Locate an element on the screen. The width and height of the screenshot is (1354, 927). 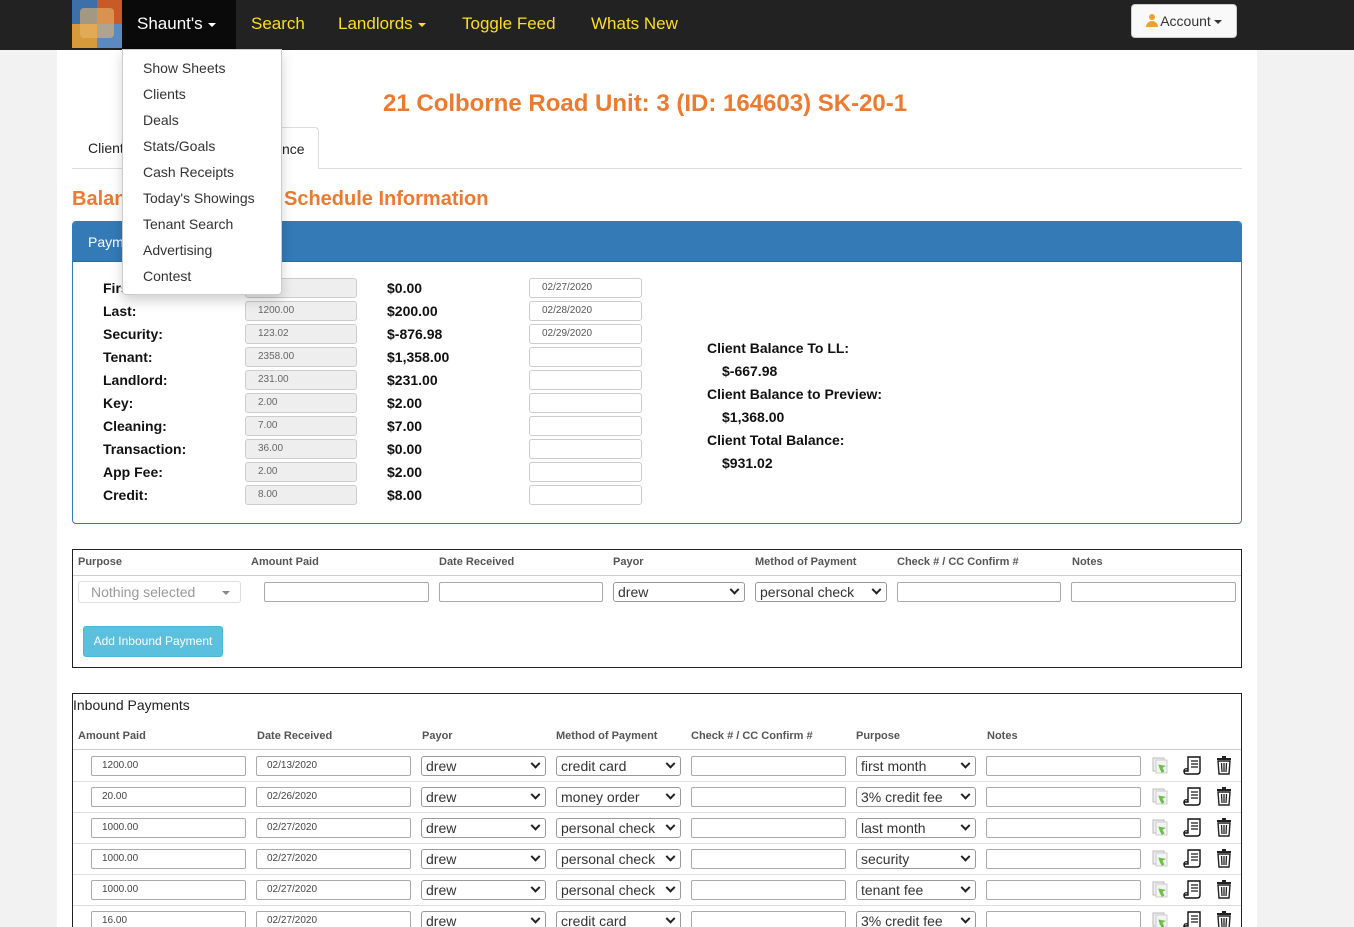
dropdown-item: Show Sheets is located at coordinates (184, 68).